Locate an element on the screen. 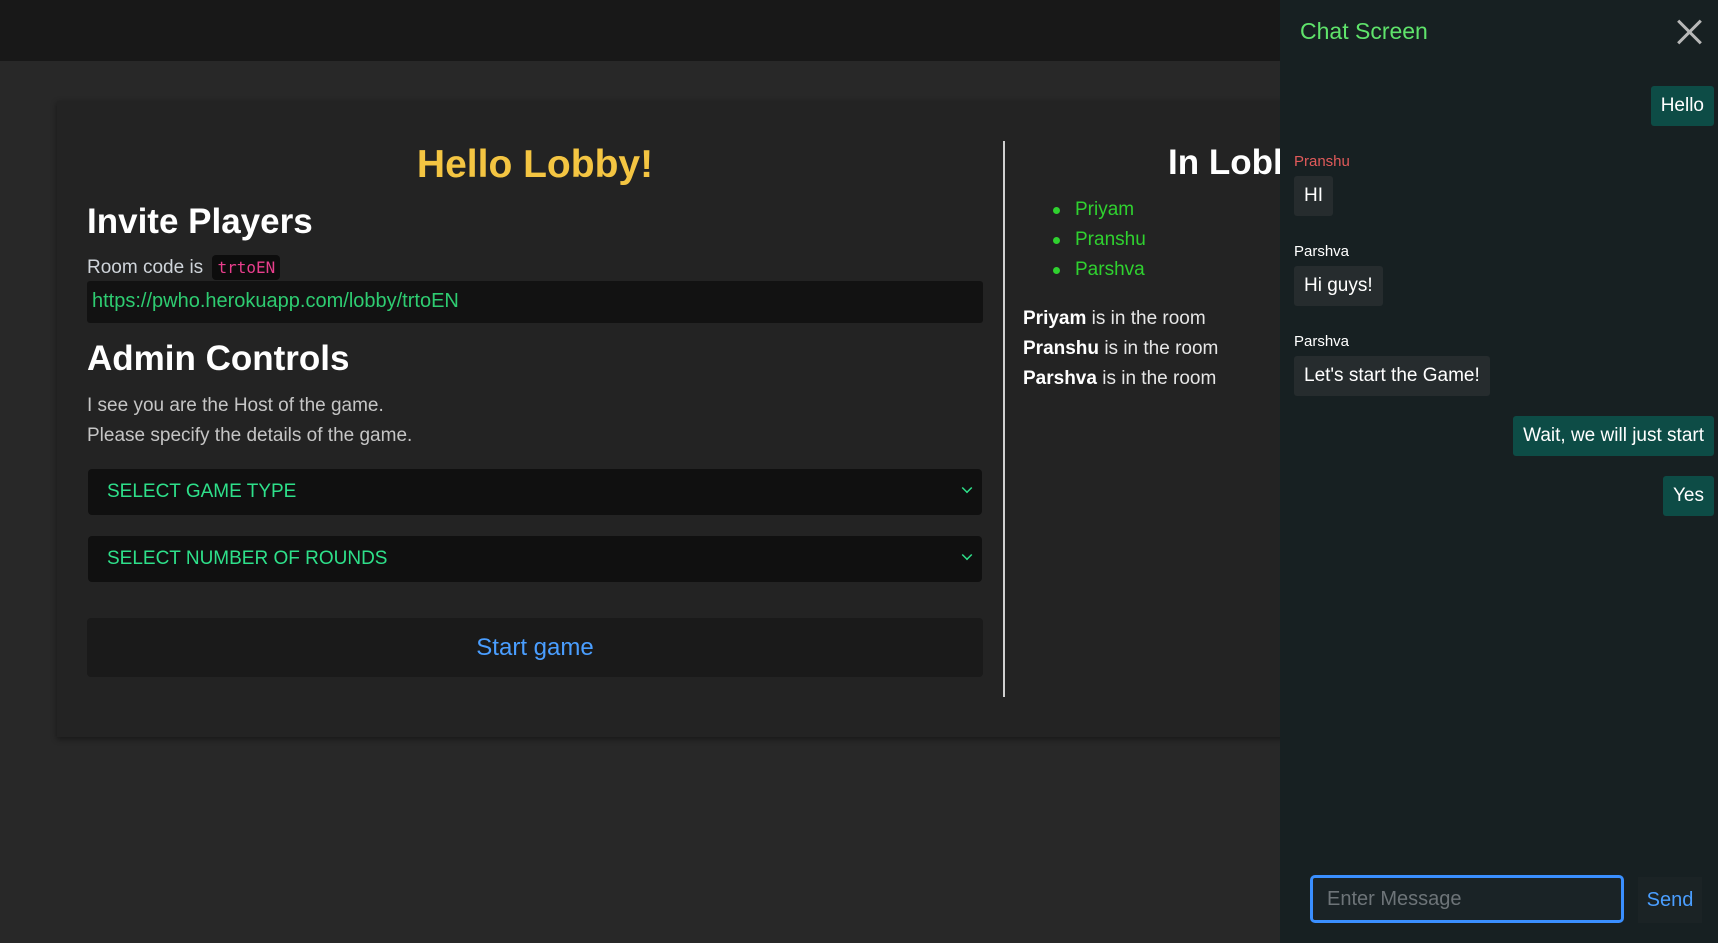 Image resolution: width=1718 pixels, height=943 pixels. send-button: Send is located at coordinates (1670, 900).